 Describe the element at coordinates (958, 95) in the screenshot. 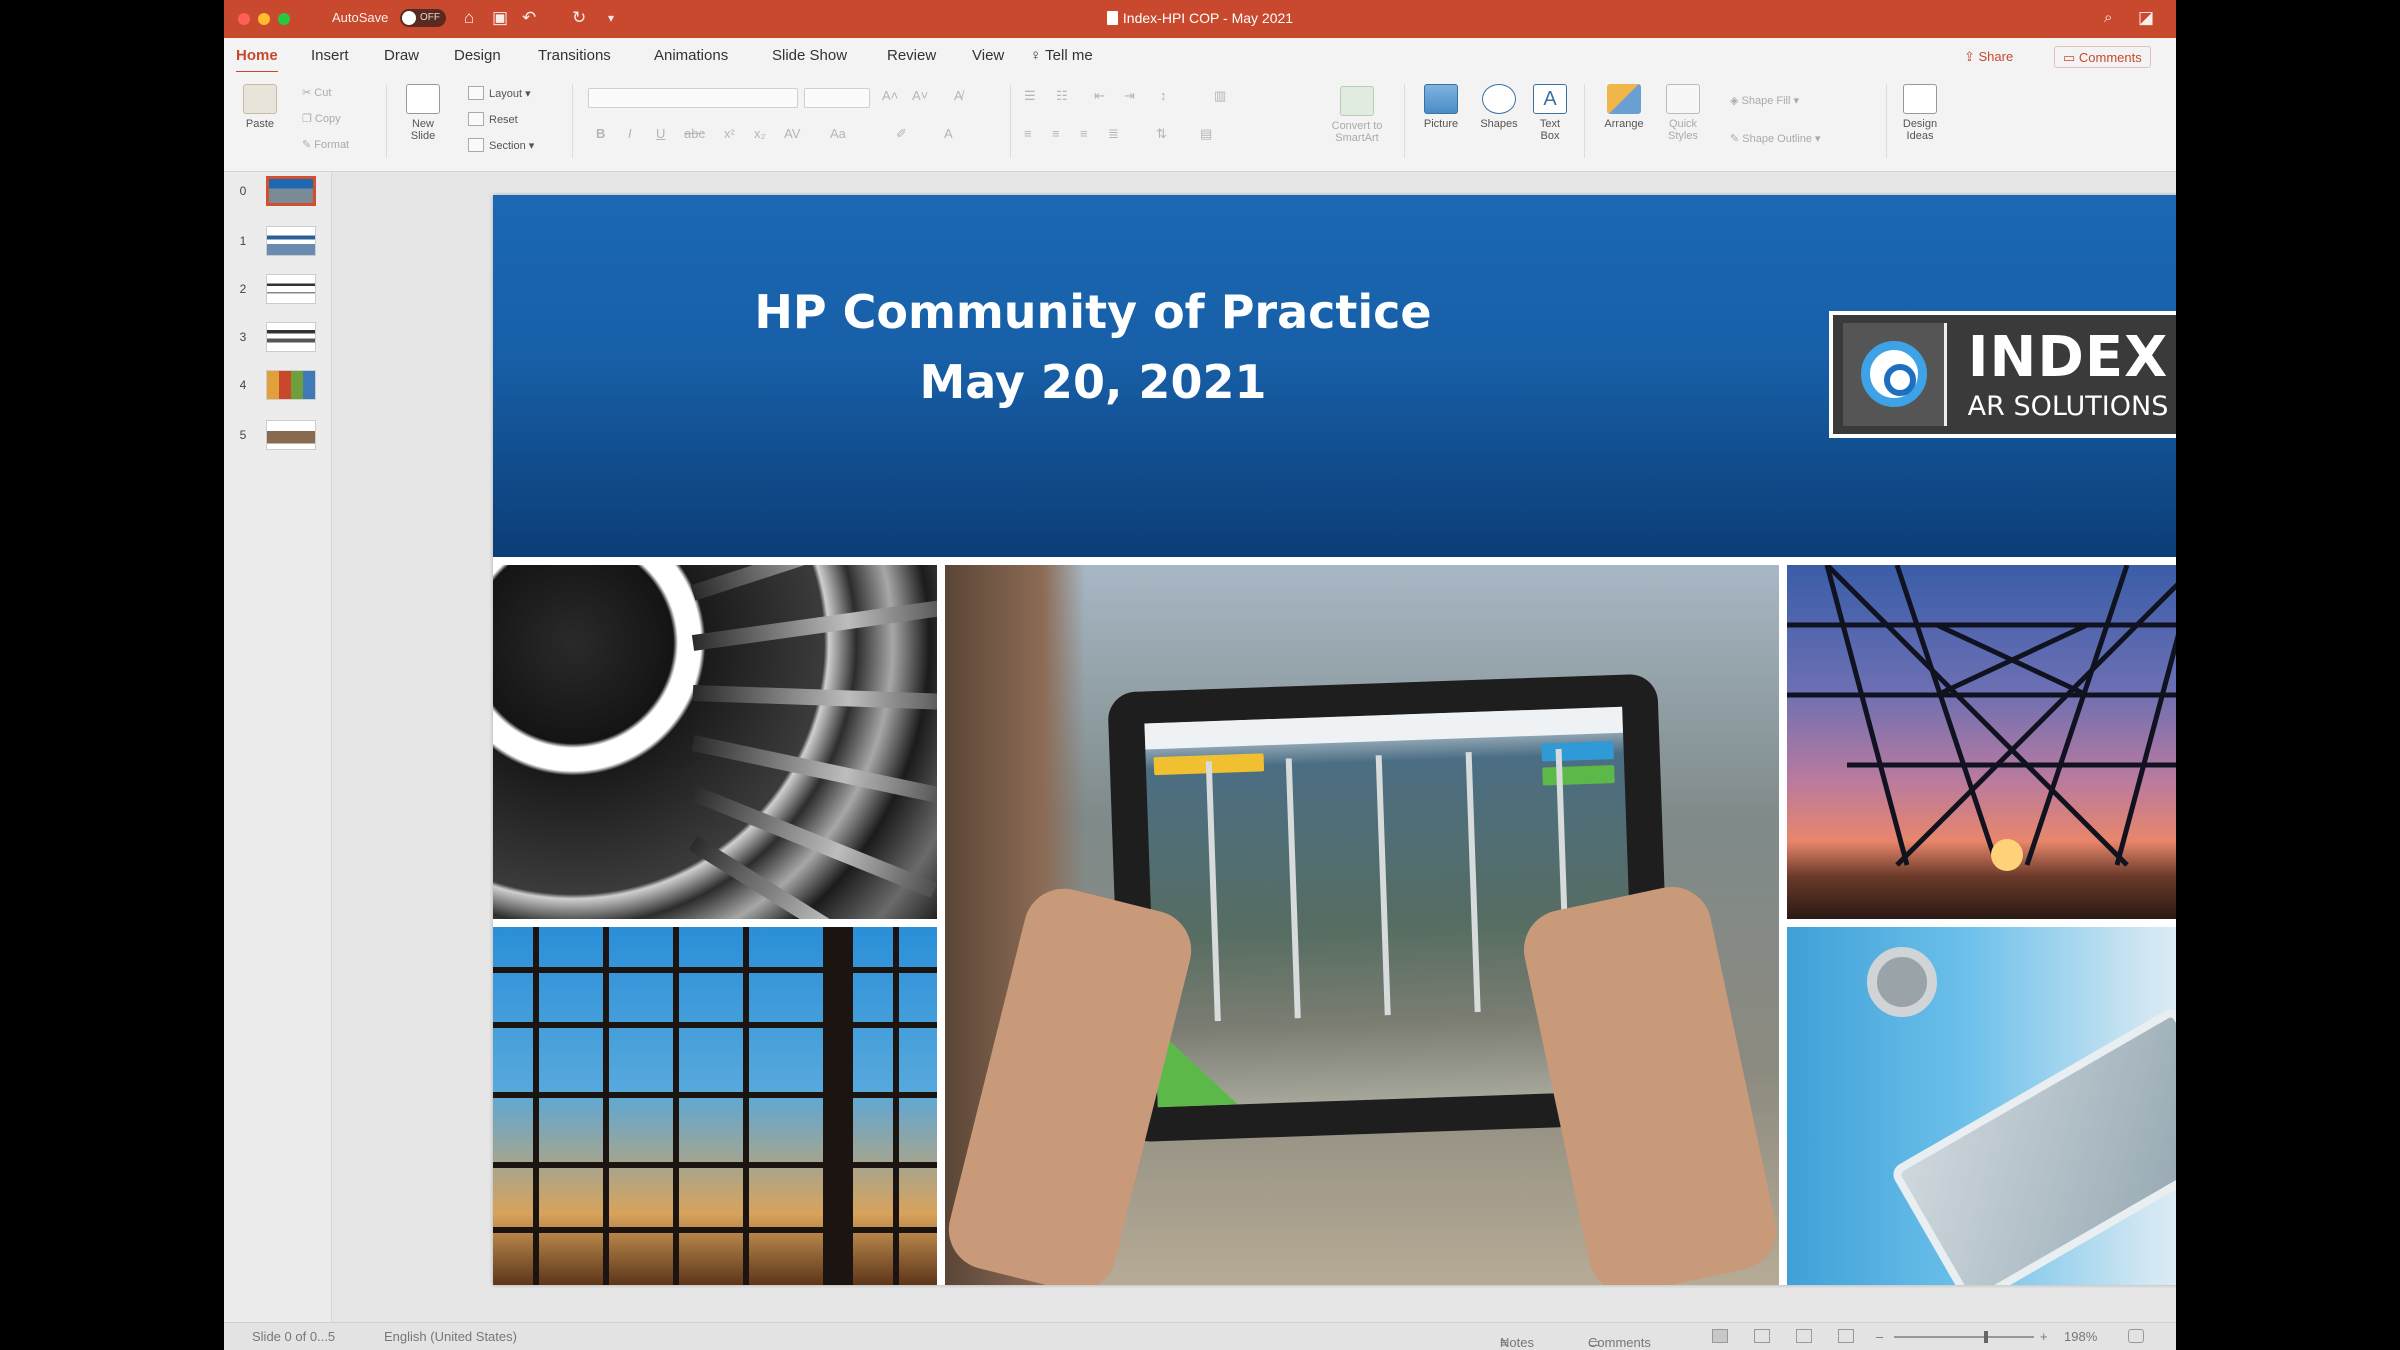

I see `clear-format-icon: A̸` at that location.